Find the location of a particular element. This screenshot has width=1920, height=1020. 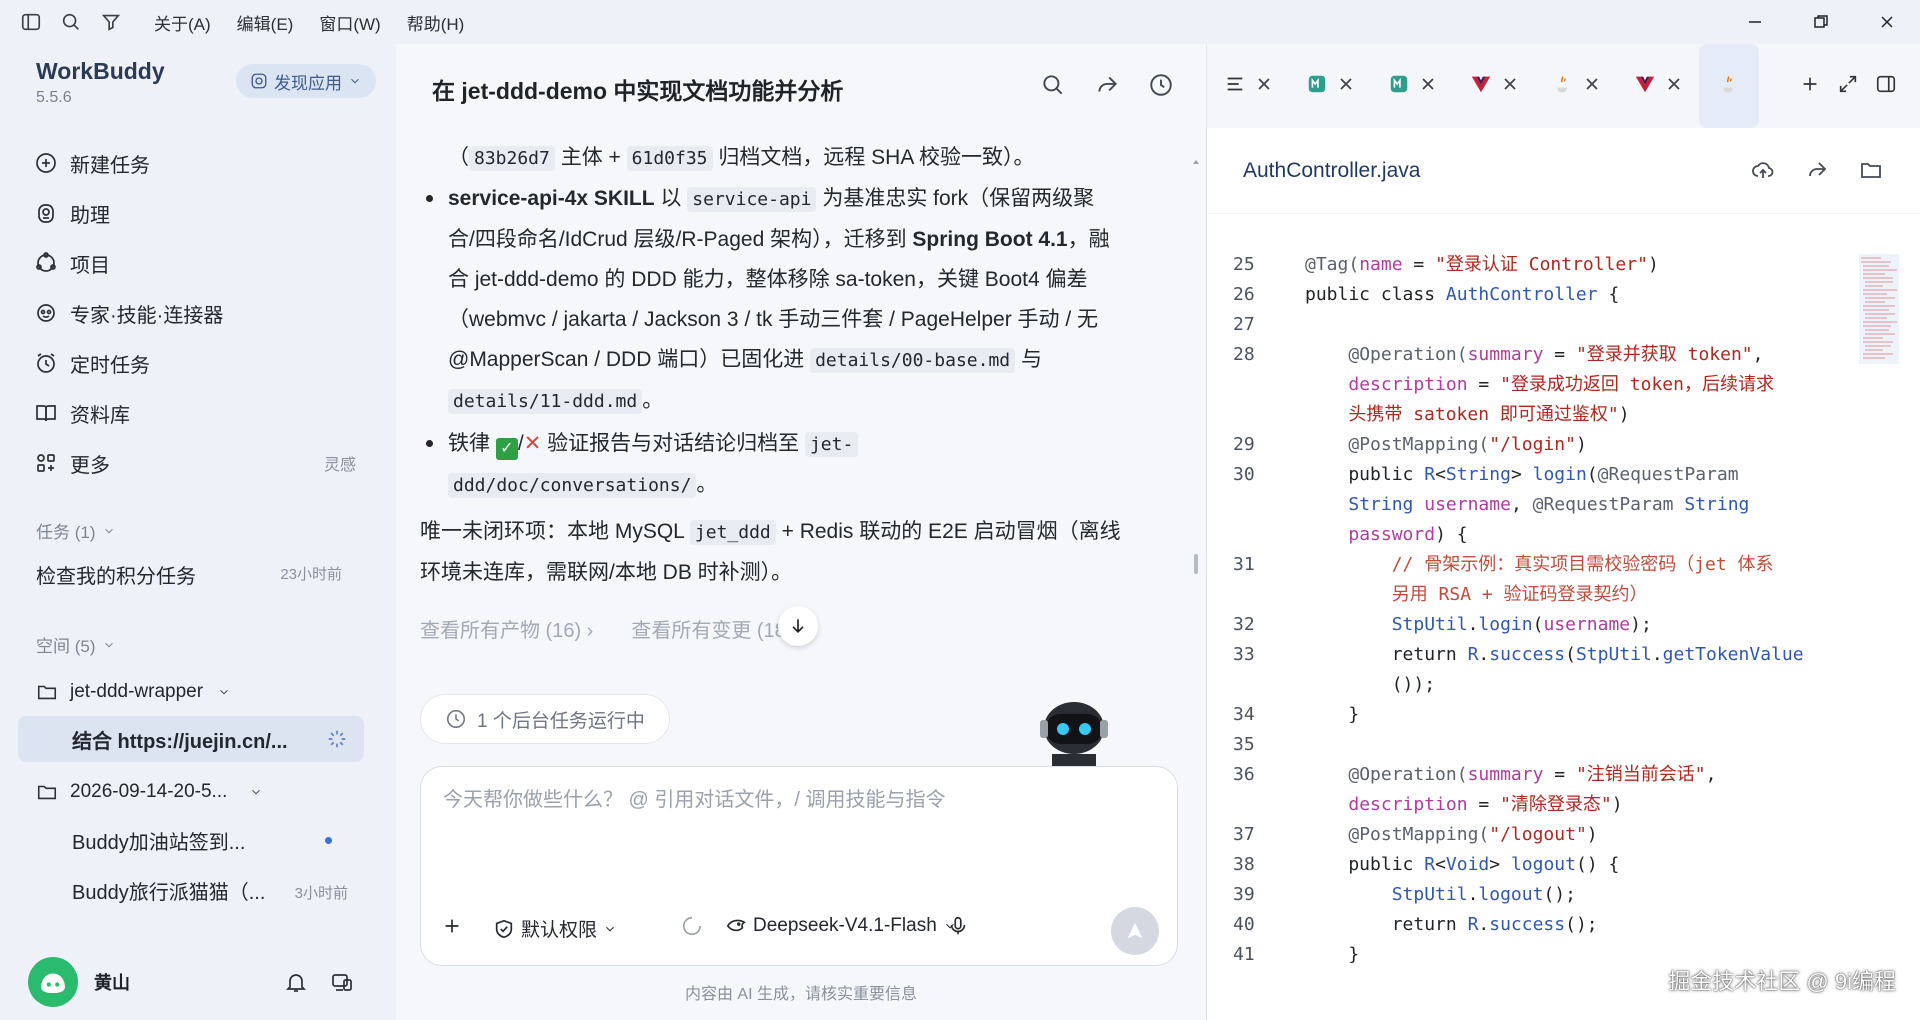

code-text: return R.success(StpUtil.getTokenValue is located at coordinates (1554, 654).